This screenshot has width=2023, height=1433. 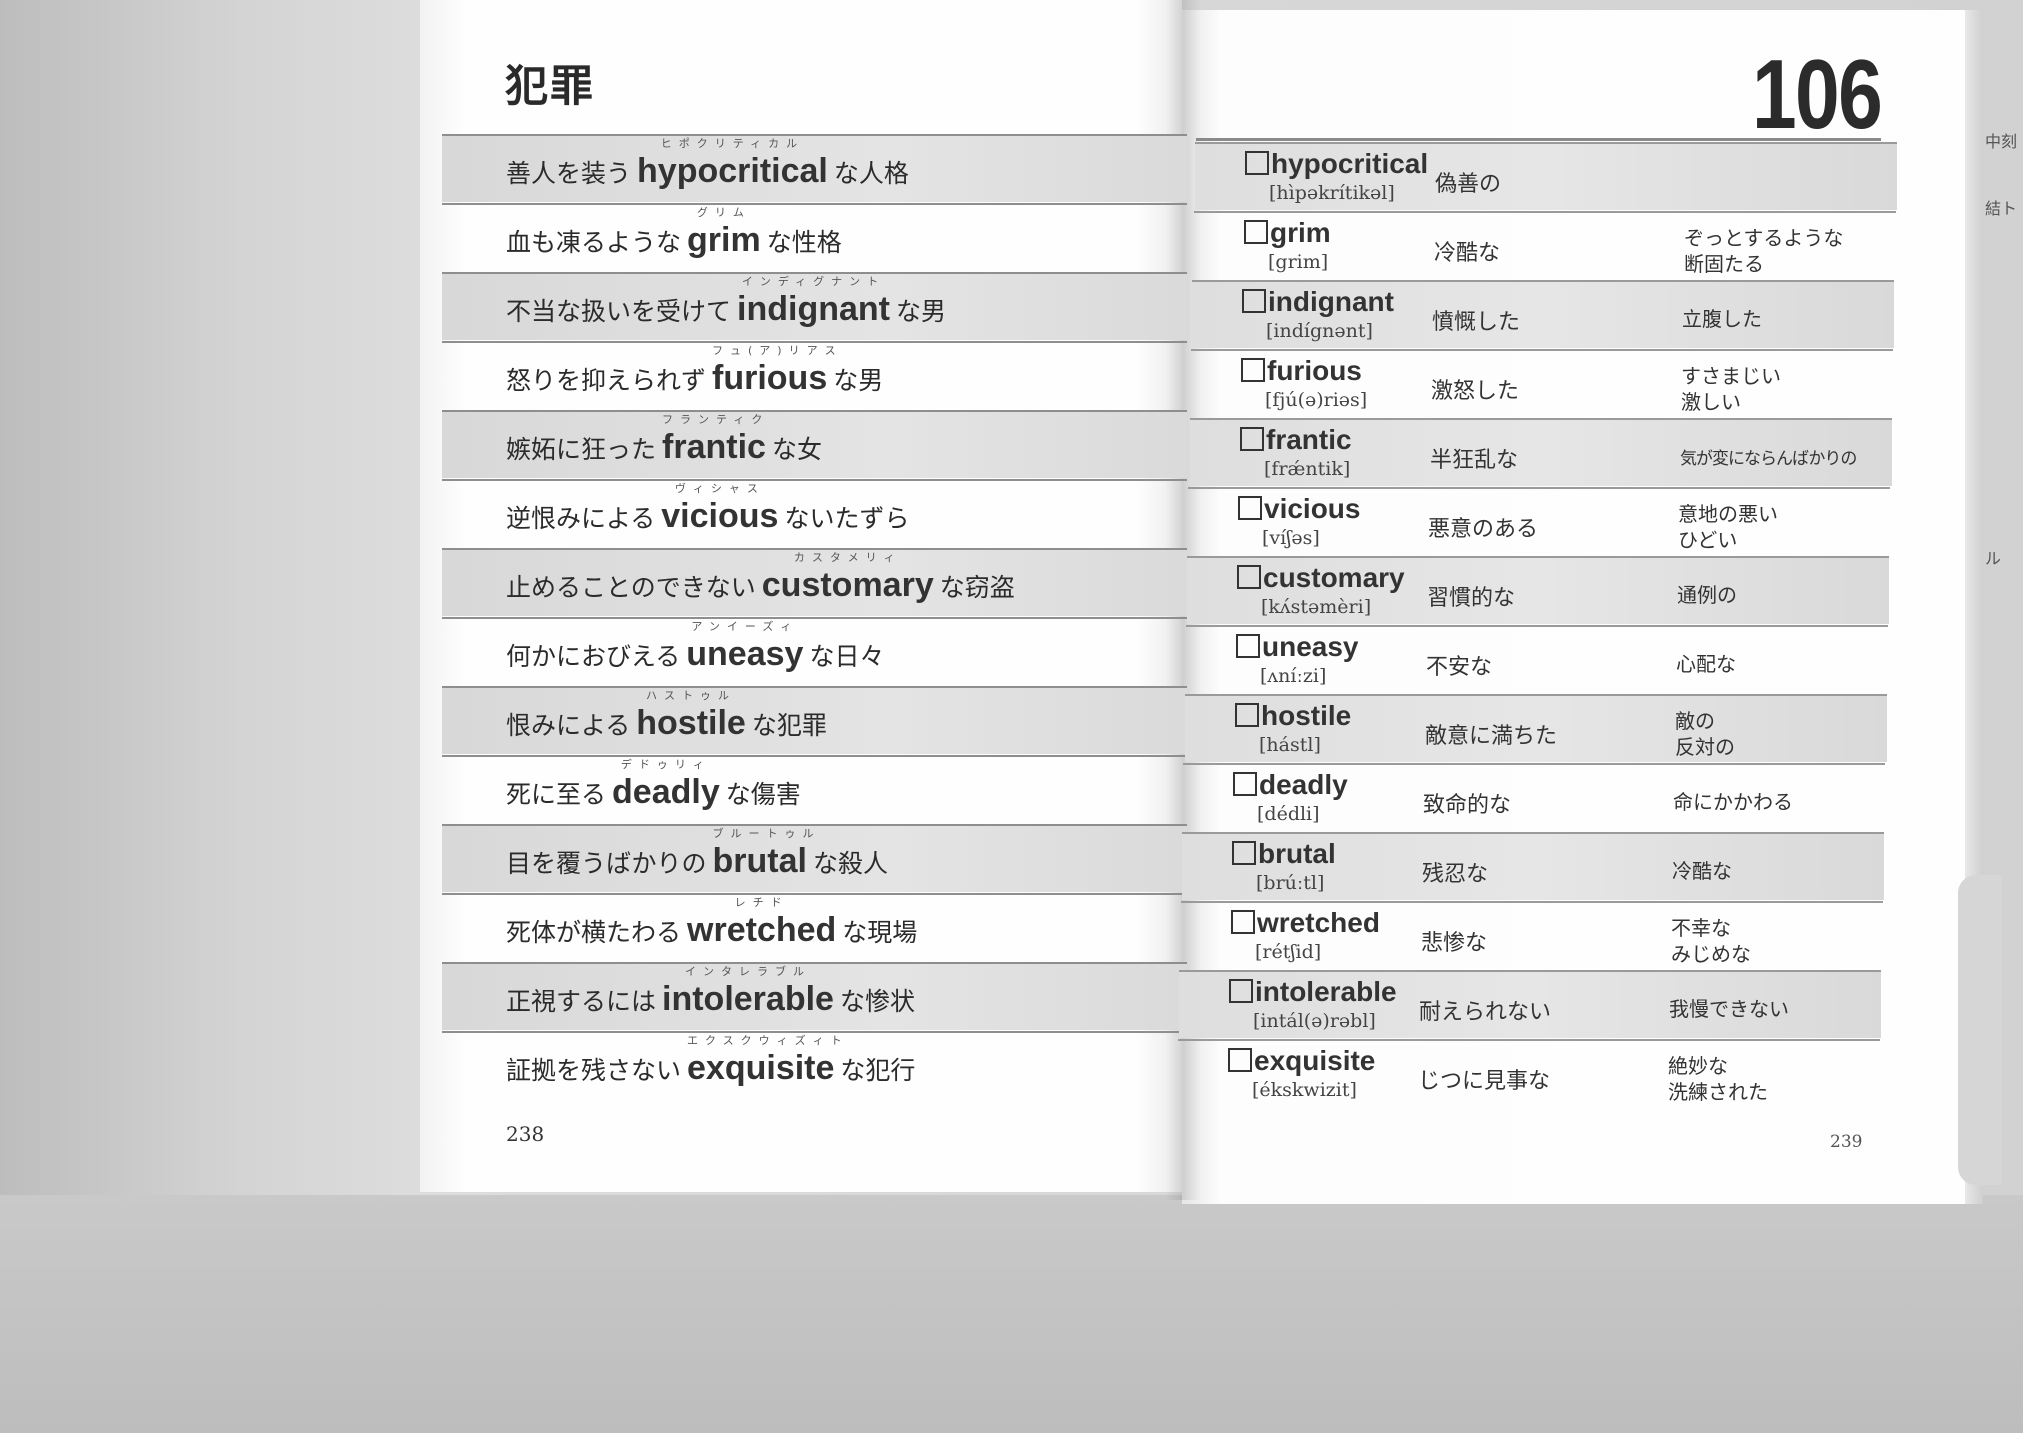 What do you see at coordinates (1471, 598) in the screenshot?
I see `vocab-meaning-primary: 習慣的な` at bounding box center [1471, 598].